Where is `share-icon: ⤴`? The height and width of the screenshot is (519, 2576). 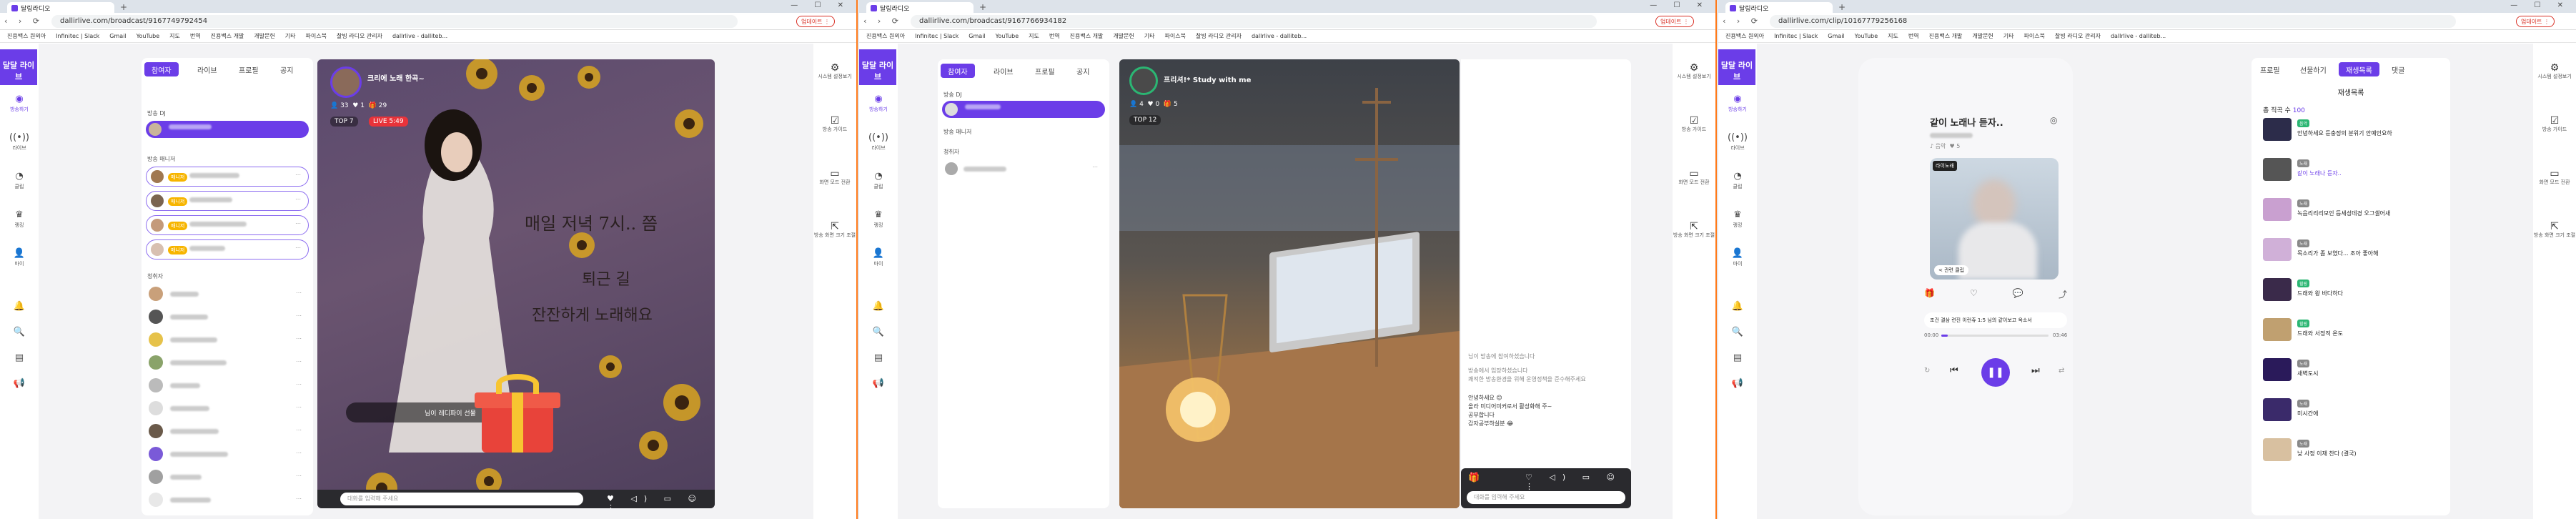 share-icon: ⤴ is located at coordinates (2063, 294).